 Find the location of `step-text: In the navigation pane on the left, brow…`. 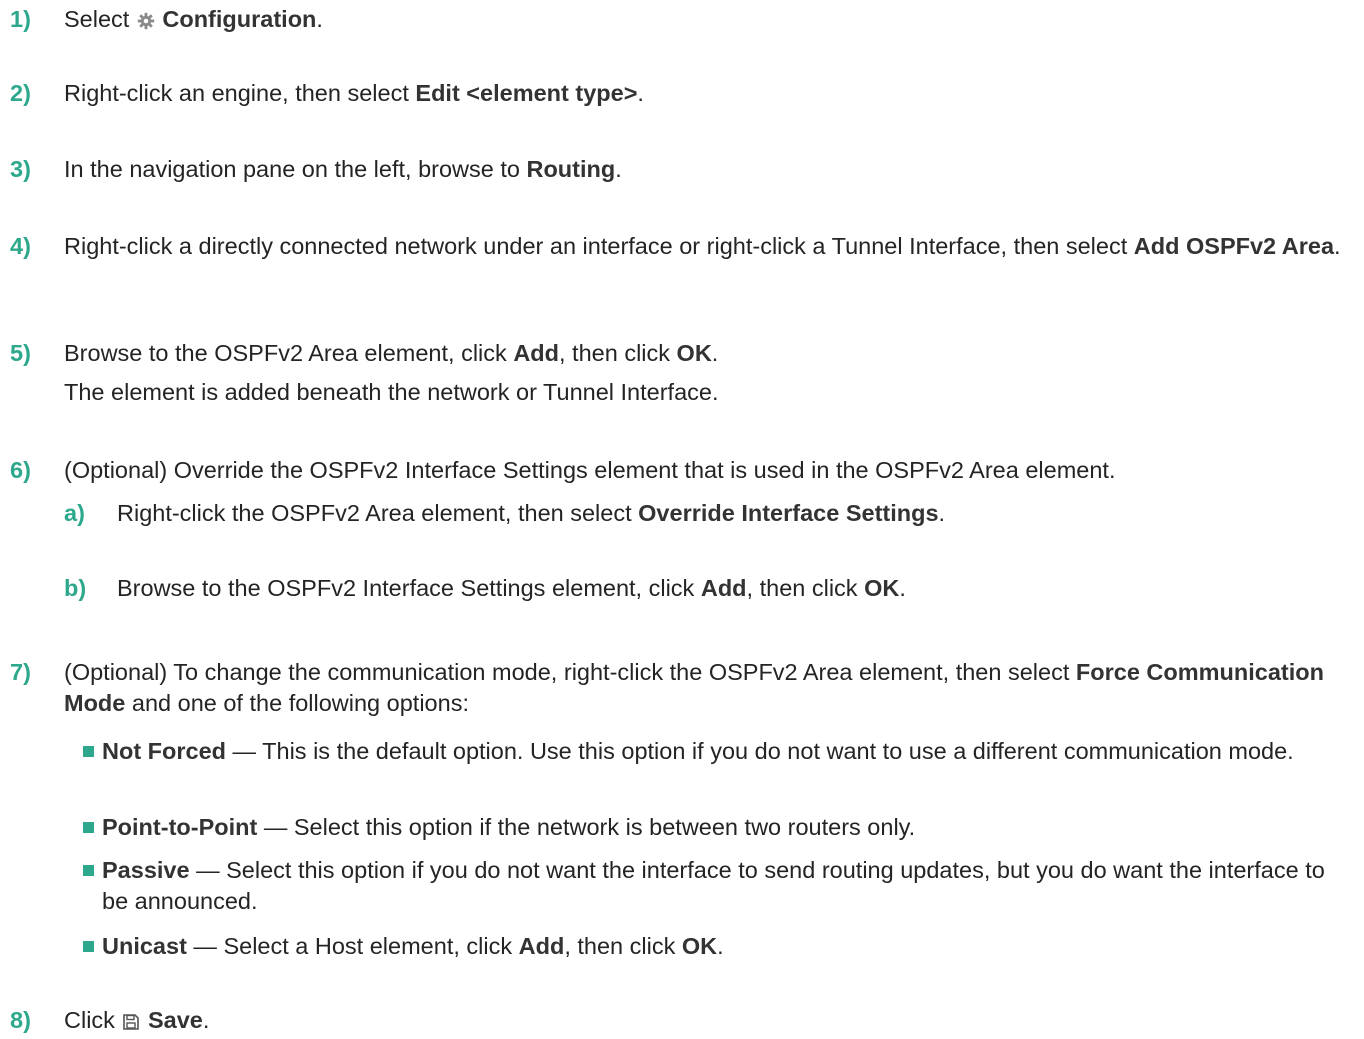

step-text: In the navigation pane on the left, brow… is located at coordinates (343, 169).